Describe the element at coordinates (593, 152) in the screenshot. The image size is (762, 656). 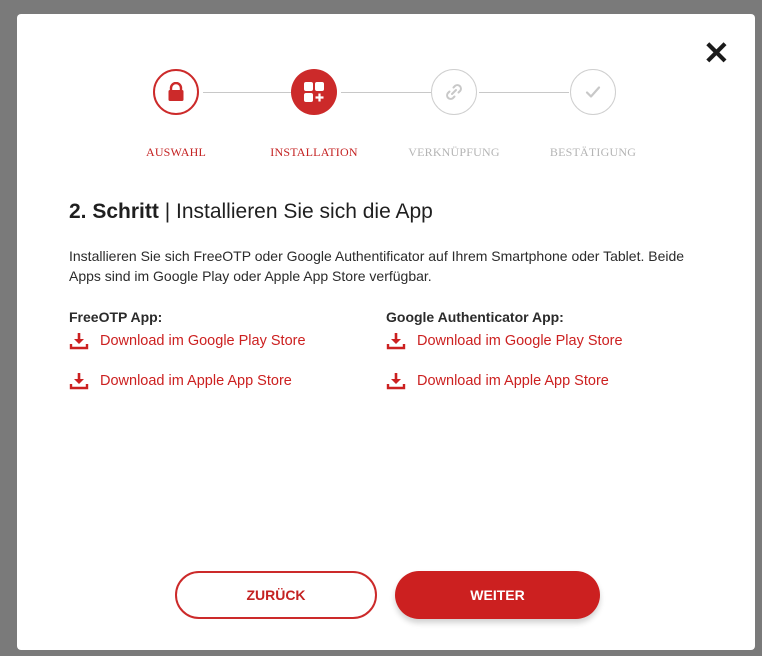
I see `step-label-bestaetigung: BESTÄTIGUNG` at that location.